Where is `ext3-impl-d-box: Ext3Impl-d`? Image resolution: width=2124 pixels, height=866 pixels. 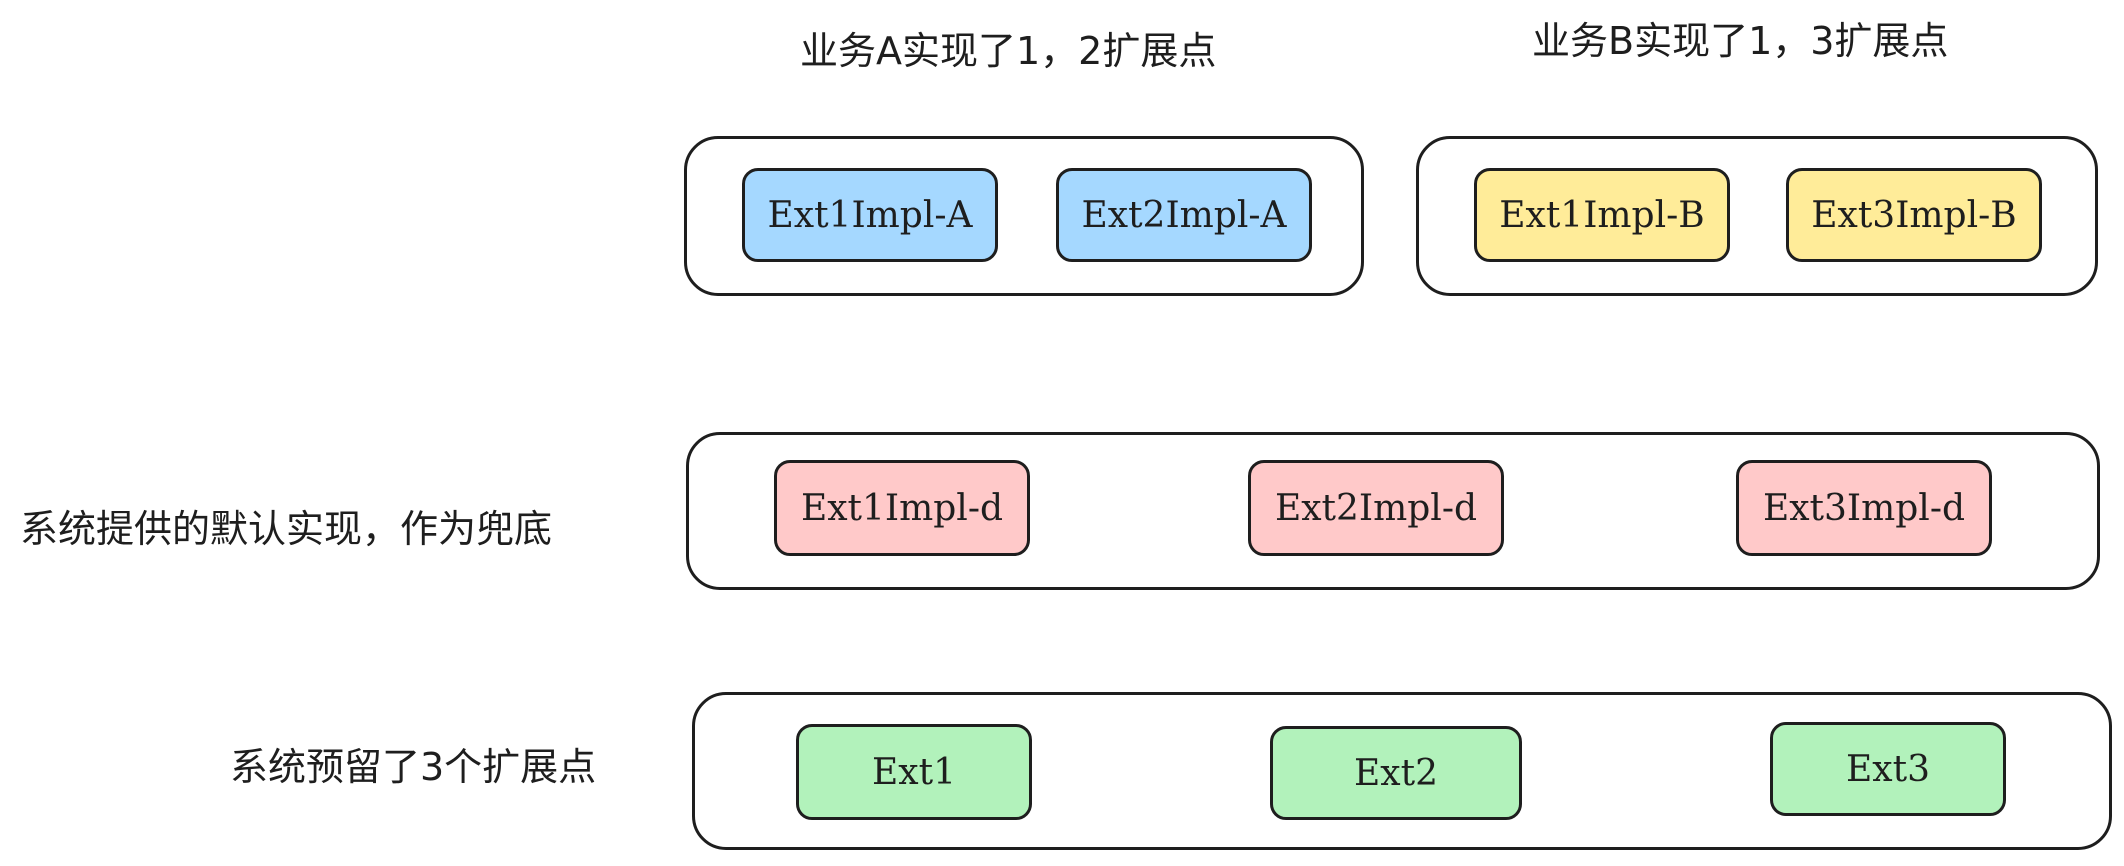
ext3-impl-d-box: Ext3Impl-d is located at coordinates (1864, 508).